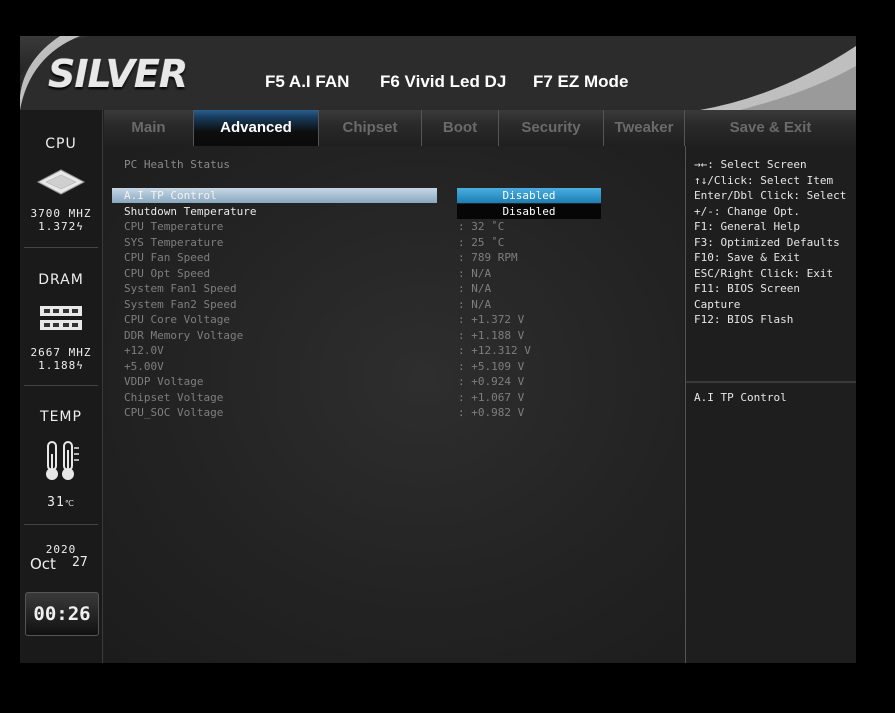  What do you see at coordinates (177, 319) in the screenshot?
I see `reading-label: CPU Core Voltage` at bounding box center [177, 319].